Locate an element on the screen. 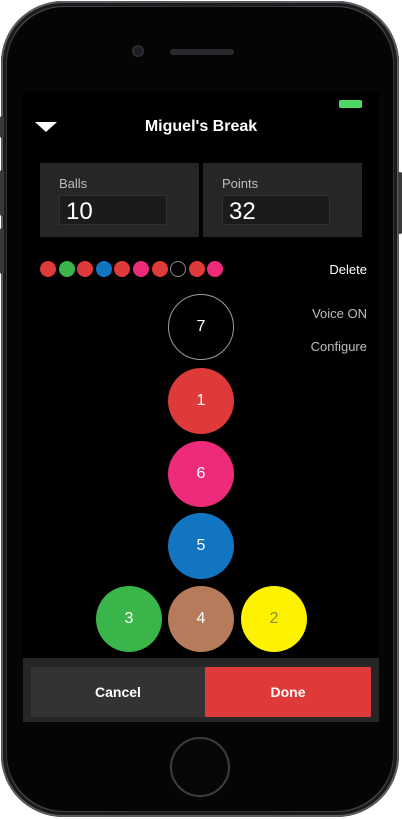 This screenshot has height=819, width=402. ball-4-button: 4 is located at coordinates (201, 619).